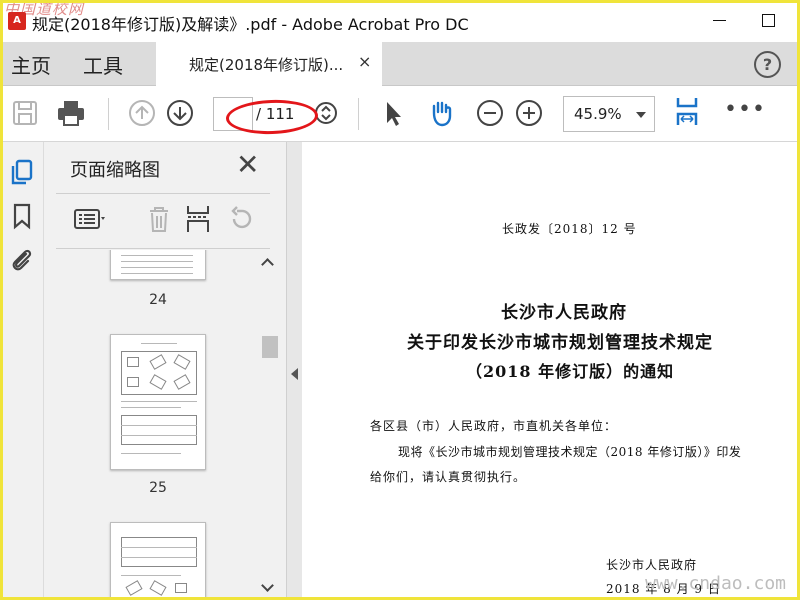 The width and height of the screenshot is (800, 600). What do you see at coordinates (400, 64) in the screenshot?
I see `tab-bar: 主页 工具 规定(2018年修订版)... × ?` at bounding box center [400, 64].